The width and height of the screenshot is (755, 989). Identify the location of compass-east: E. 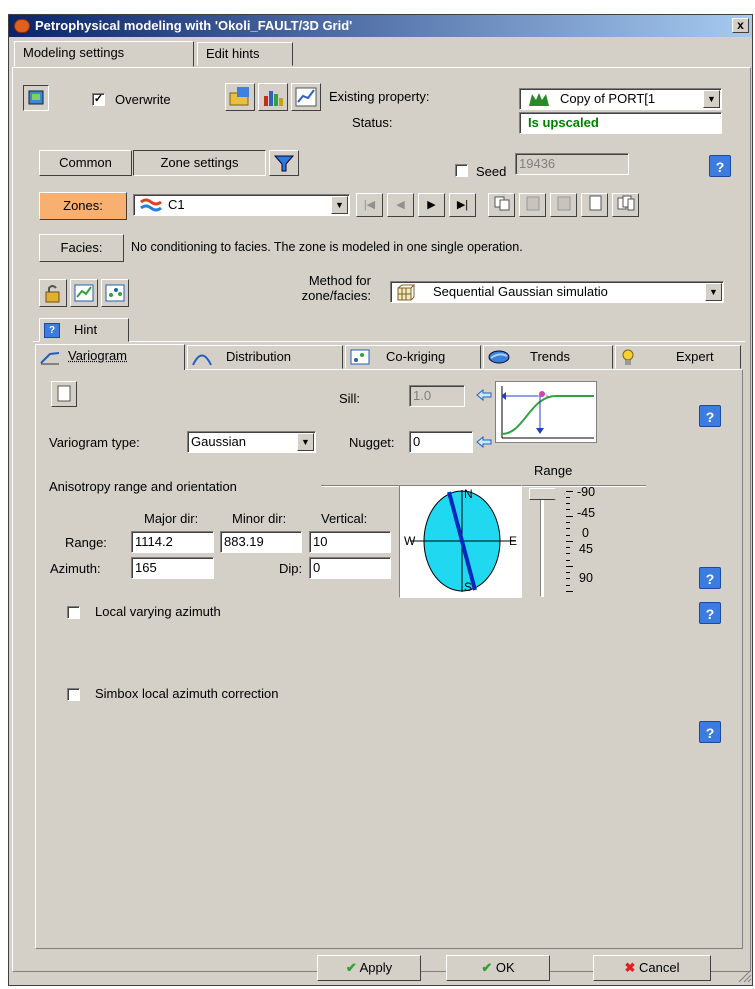
(513, 541).